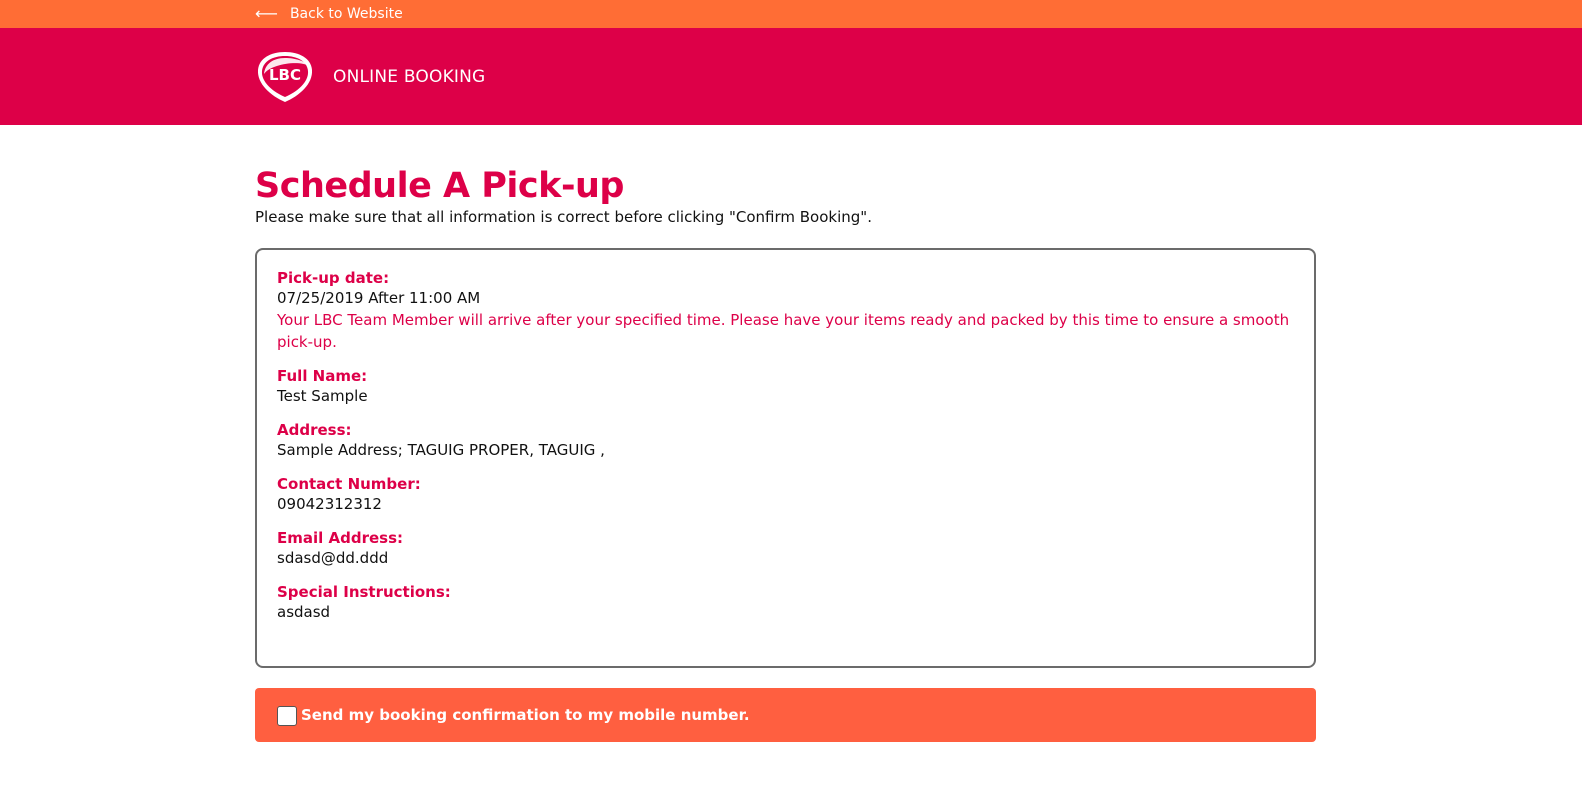  I want to click on back-to-website-link: ⟵ Back to Website, so click(329, 13).